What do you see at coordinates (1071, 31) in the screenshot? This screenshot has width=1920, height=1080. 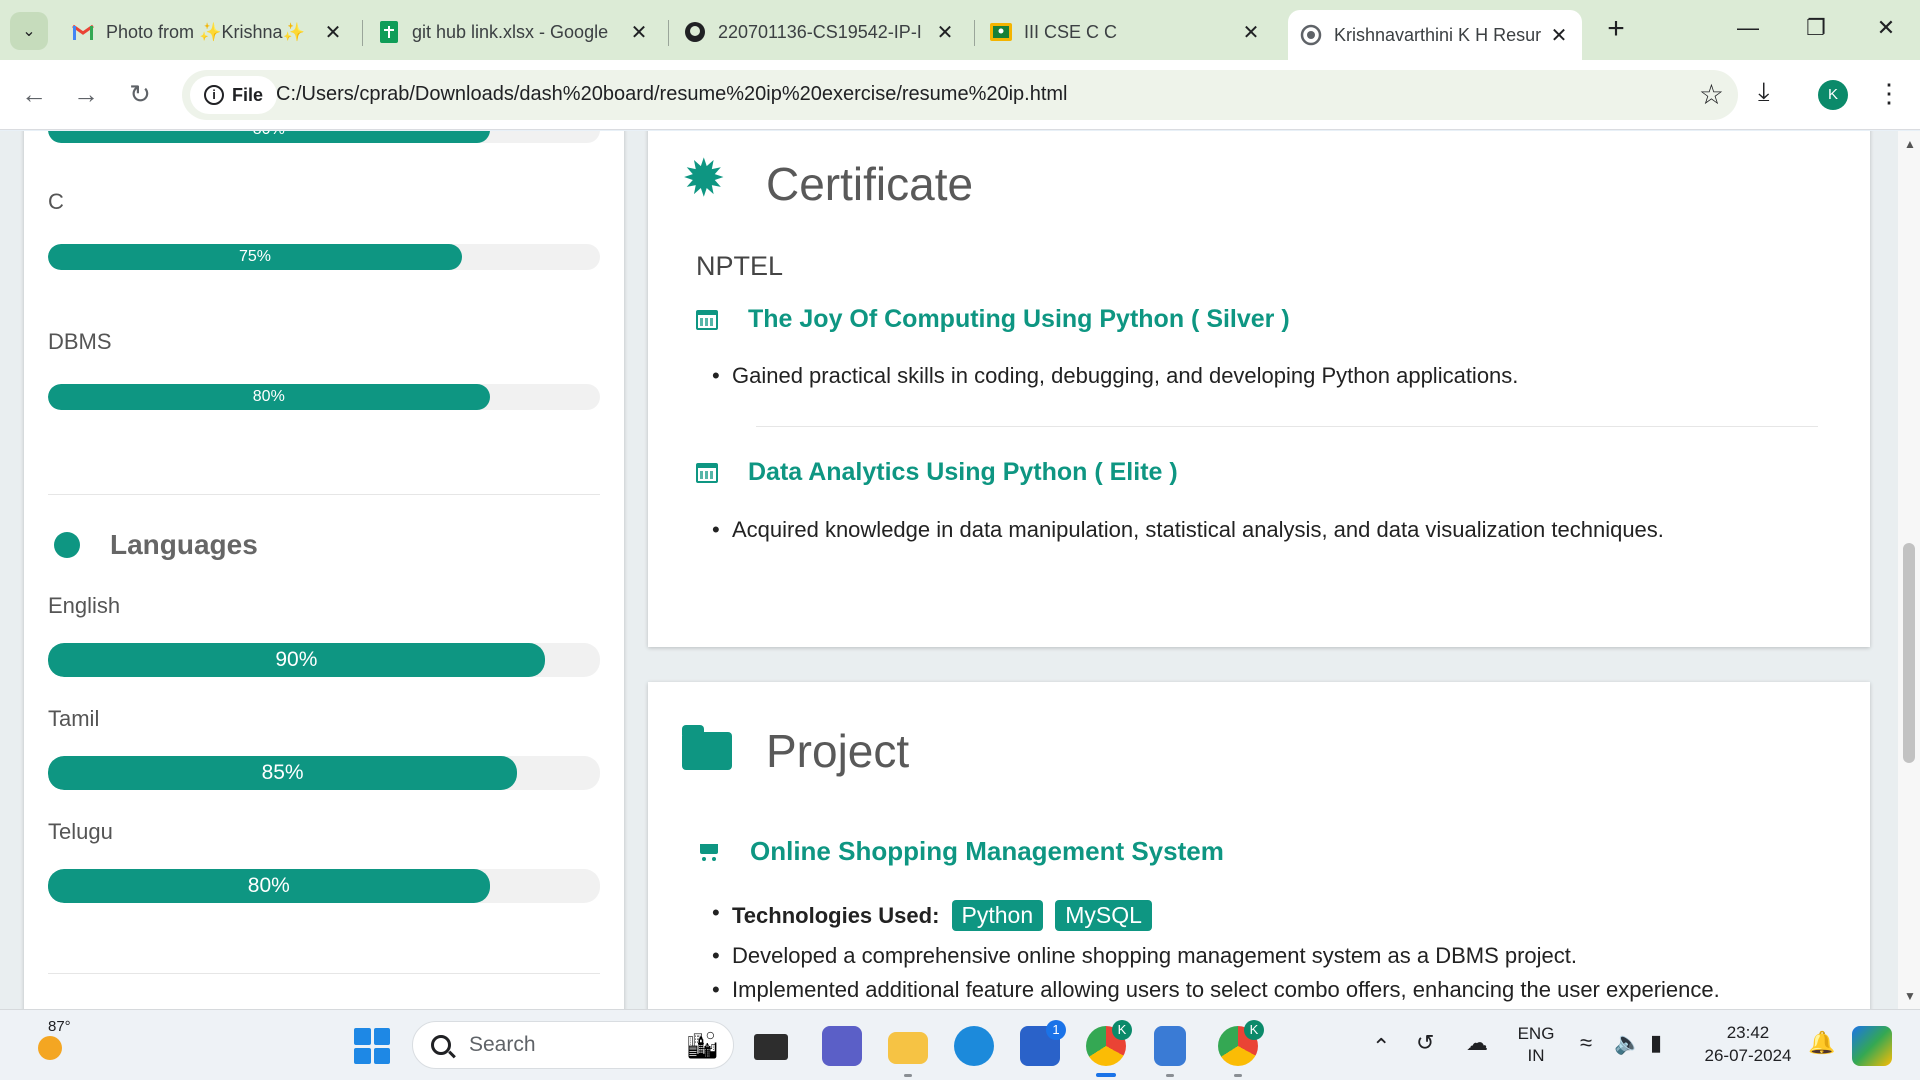 I see `tab-title: III CSE C C` at bounding box center [1071, 31].